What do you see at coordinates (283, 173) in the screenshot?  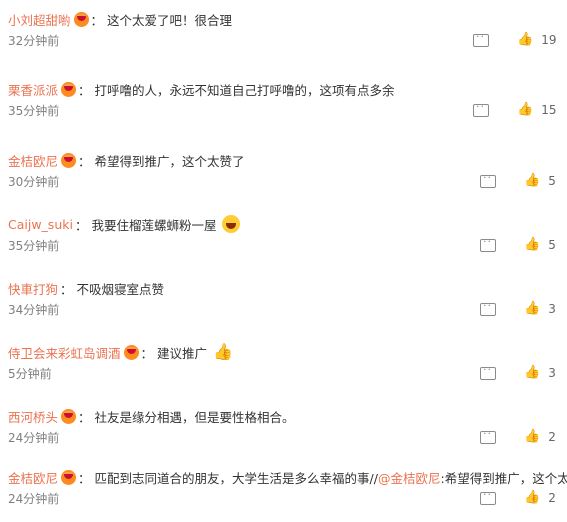 I see `comment-item: 金桔欧尼 ： 希望得到推广，这个太赞了 30分钟前 👍 5` at bounding box center [283, 173].